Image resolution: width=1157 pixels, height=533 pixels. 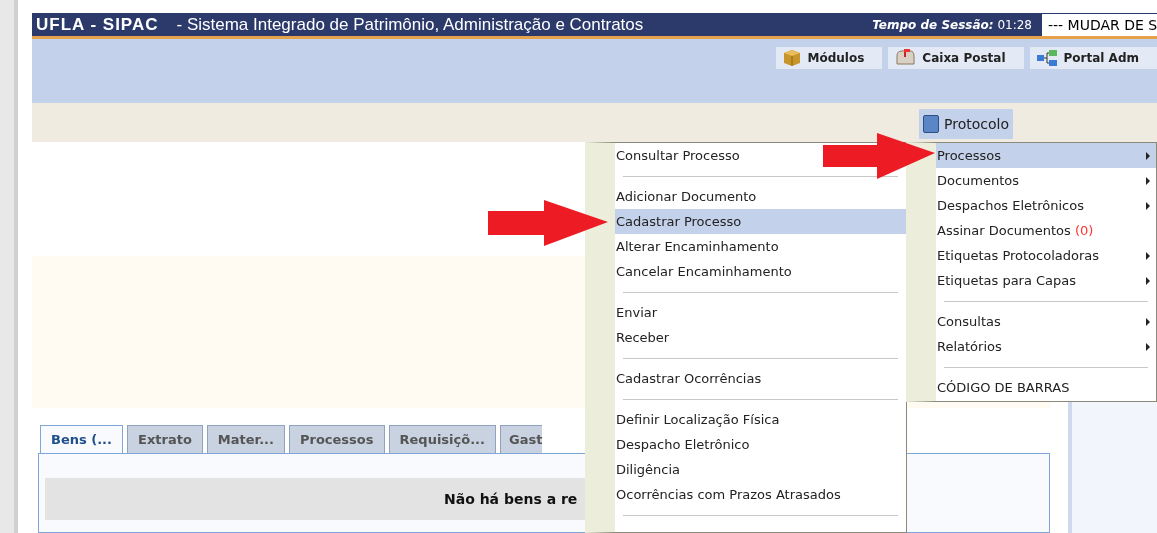 What do you see at coordinates (521, 439) in the screenshot?
I see `content-tab: Gast` at bounding box center [521, 439].